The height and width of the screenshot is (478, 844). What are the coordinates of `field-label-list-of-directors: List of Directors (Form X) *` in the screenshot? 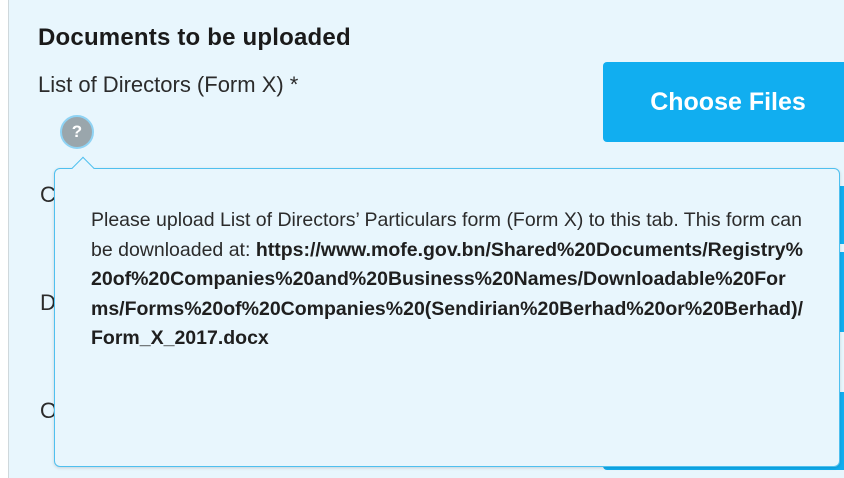 It's located at (168, 84).